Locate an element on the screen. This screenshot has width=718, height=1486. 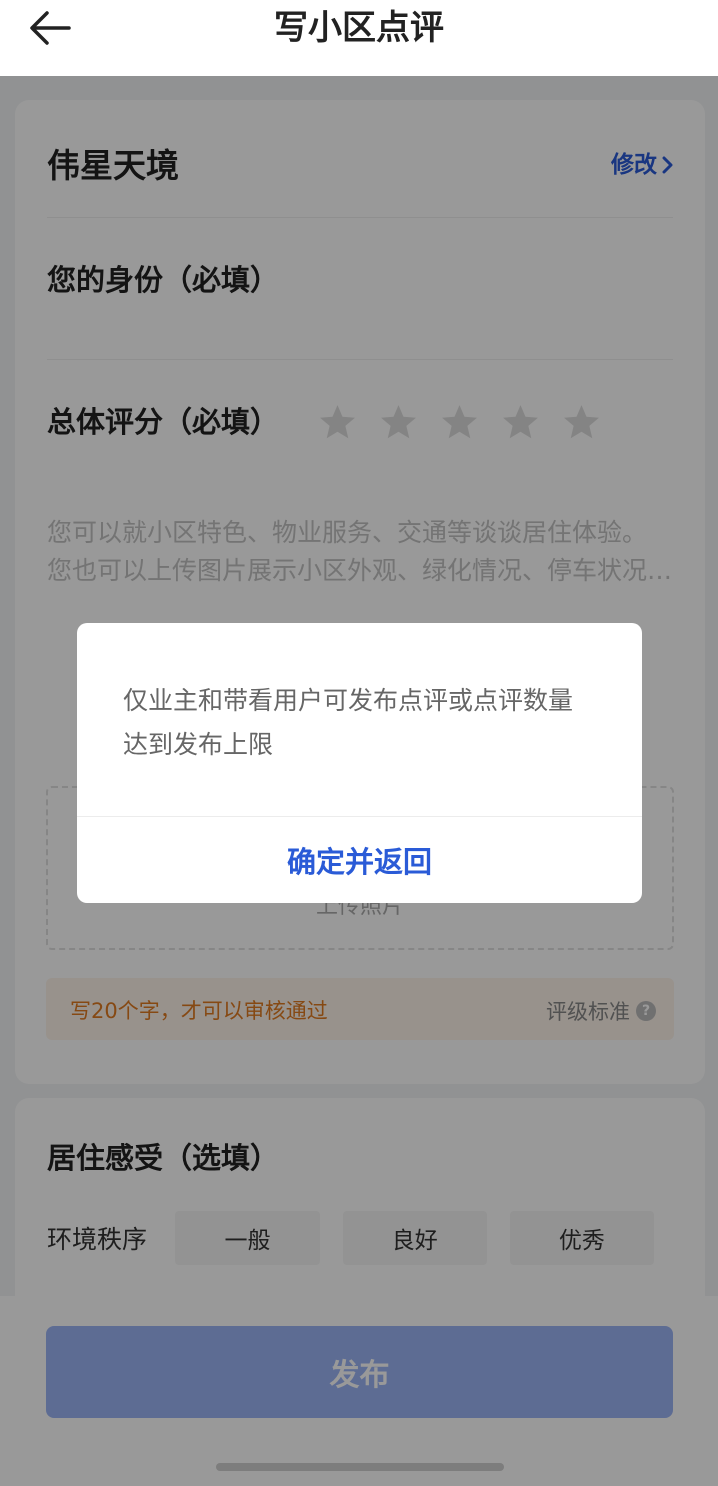
page-title: 写小区点评 is located at coordinates (359, 28).